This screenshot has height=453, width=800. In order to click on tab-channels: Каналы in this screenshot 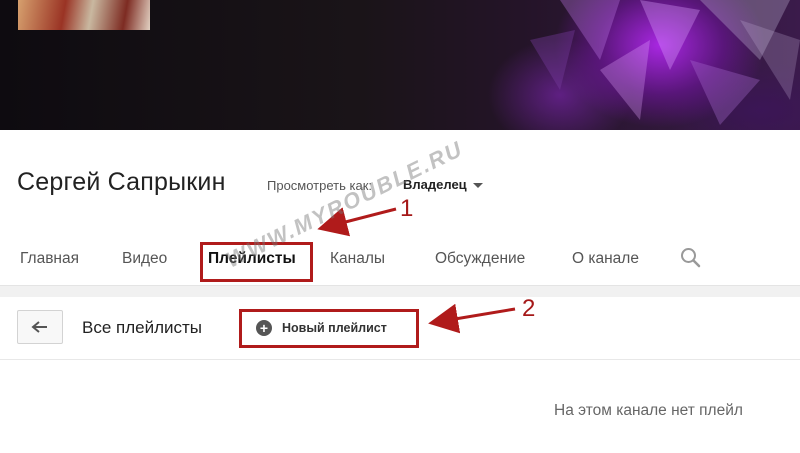, I will do `click(357, 259)`.